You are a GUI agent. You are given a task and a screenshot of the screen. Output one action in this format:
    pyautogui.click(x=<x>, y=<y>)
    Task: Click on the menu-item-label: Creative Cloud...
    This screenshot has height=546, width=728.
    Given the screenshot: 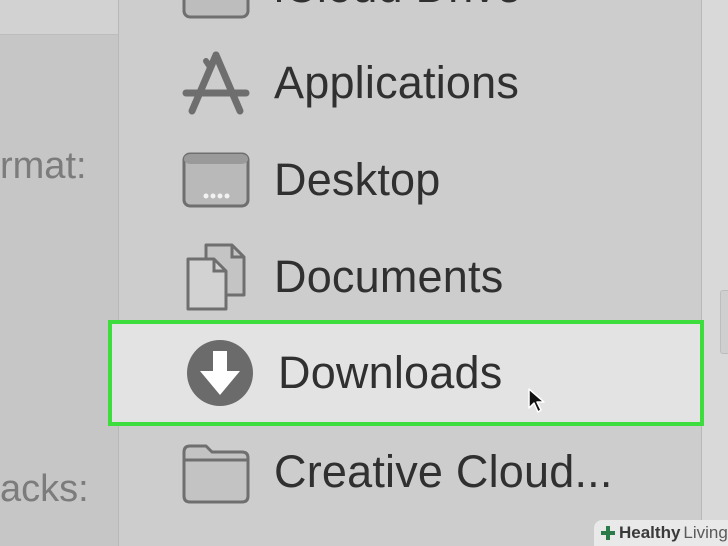 What is the action you would take?
    pyautogui.click(x=443, y=471)
    